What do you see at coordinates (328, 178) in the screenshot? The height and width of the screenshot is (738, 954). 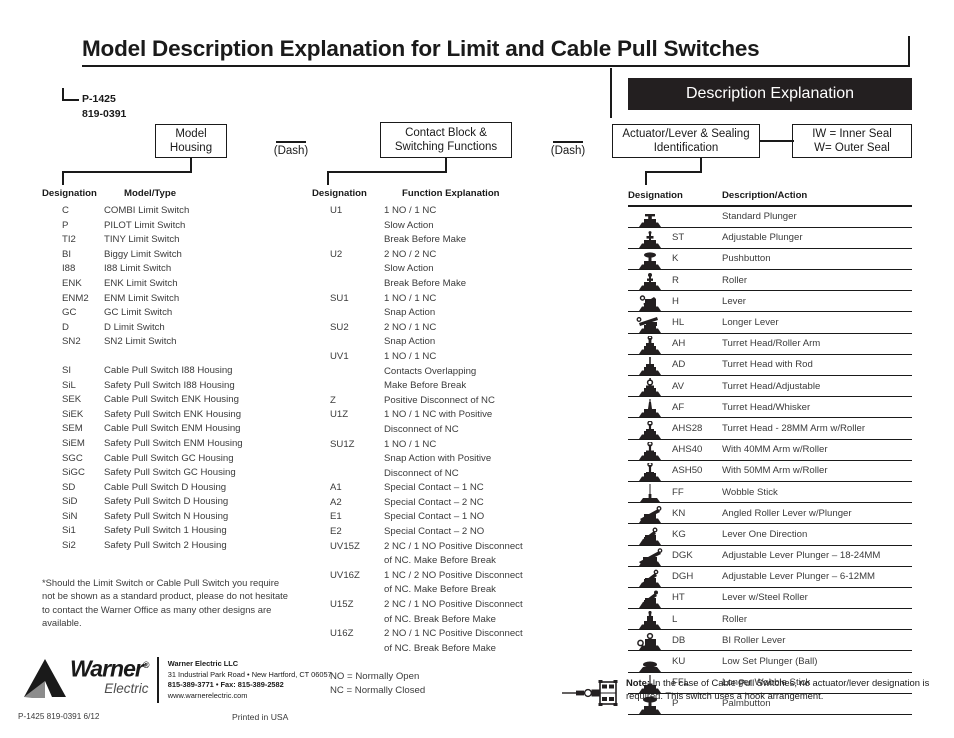 I see `connector-contact-down` at bounding box center [328, 178].